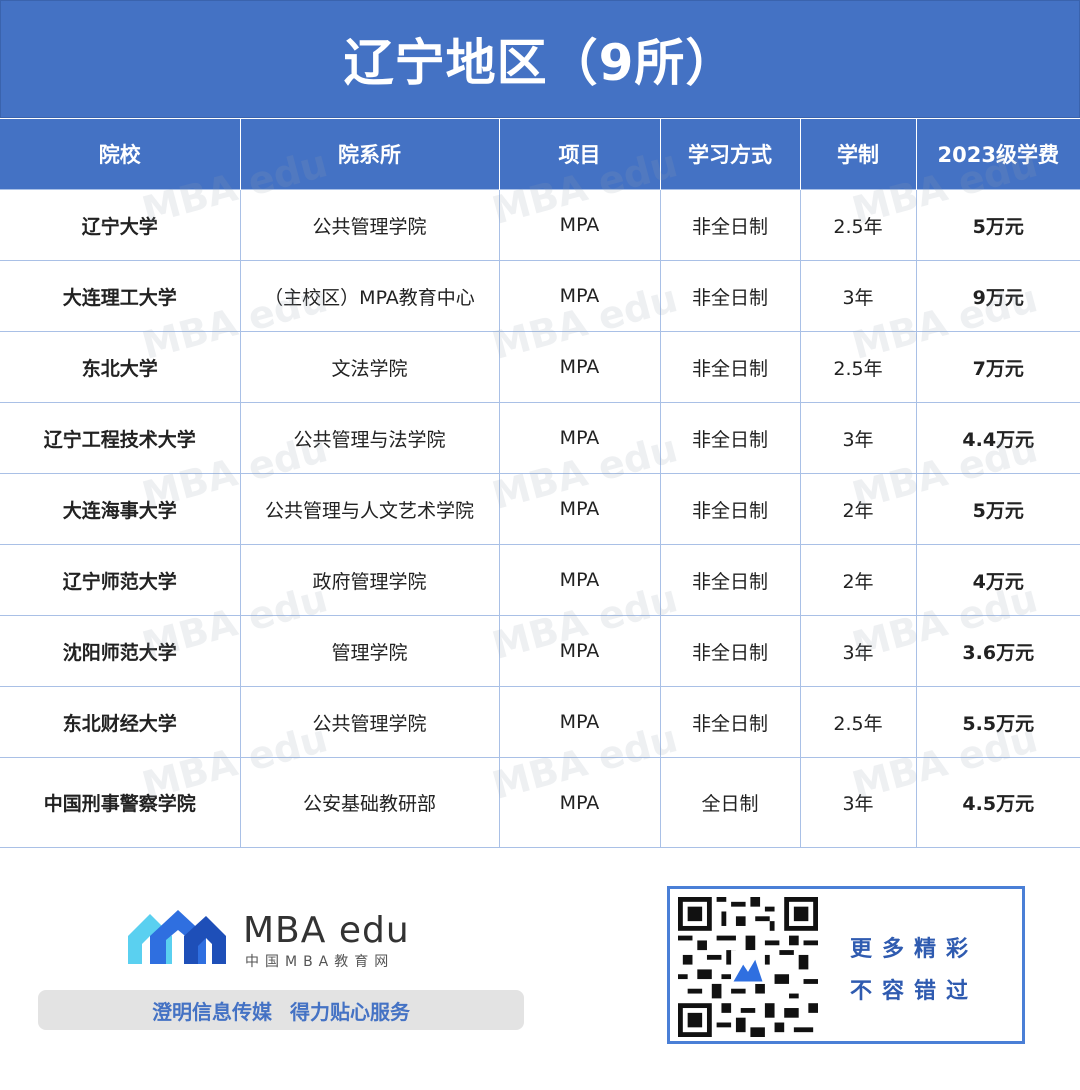  What do you see at coordinates (120, 509) in the screenshot?
I see `school-name: 大连海事大学` at bounding box center [120, 509].